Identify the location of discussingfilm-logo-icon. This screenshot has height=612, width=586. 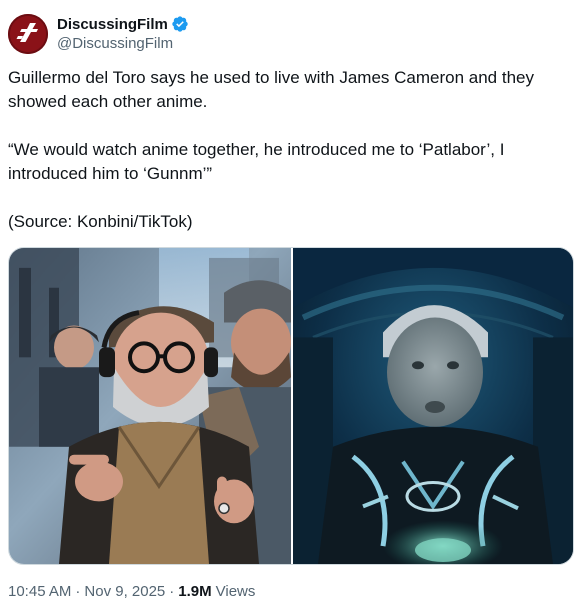
(28, 34).